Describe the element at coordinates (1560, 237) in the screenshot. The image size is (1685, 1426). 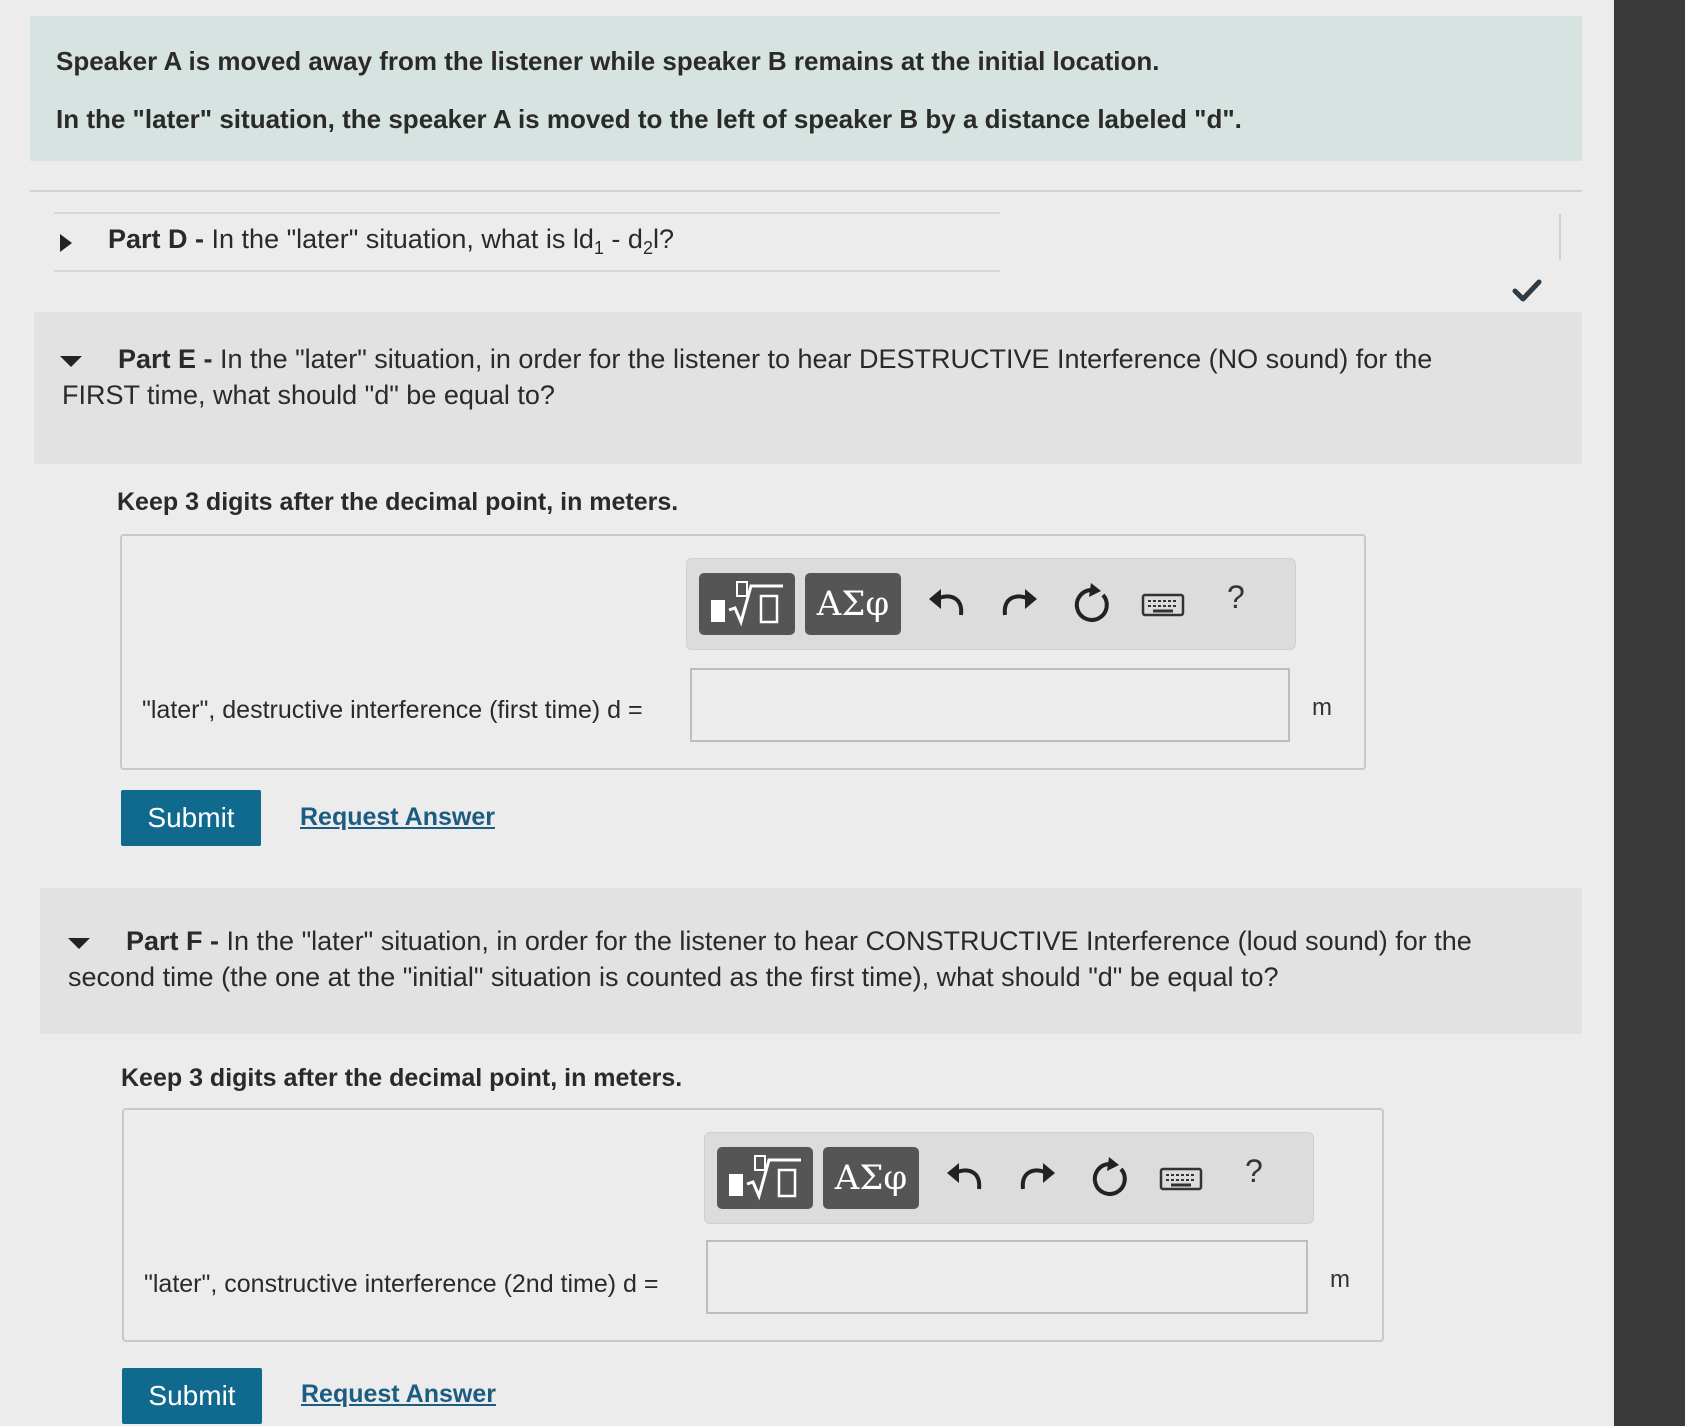
I see `part-d-edge` at that location.